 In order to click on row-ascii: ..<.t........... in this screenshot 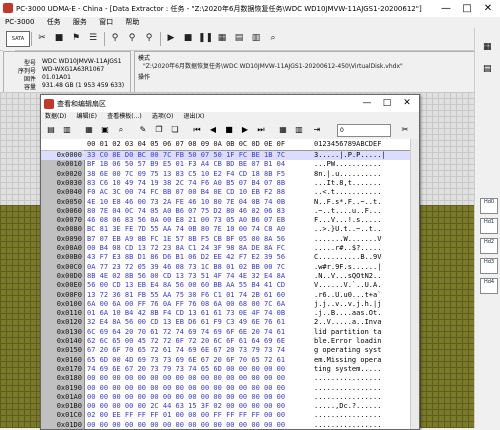, I will do `click(347, 192)`.